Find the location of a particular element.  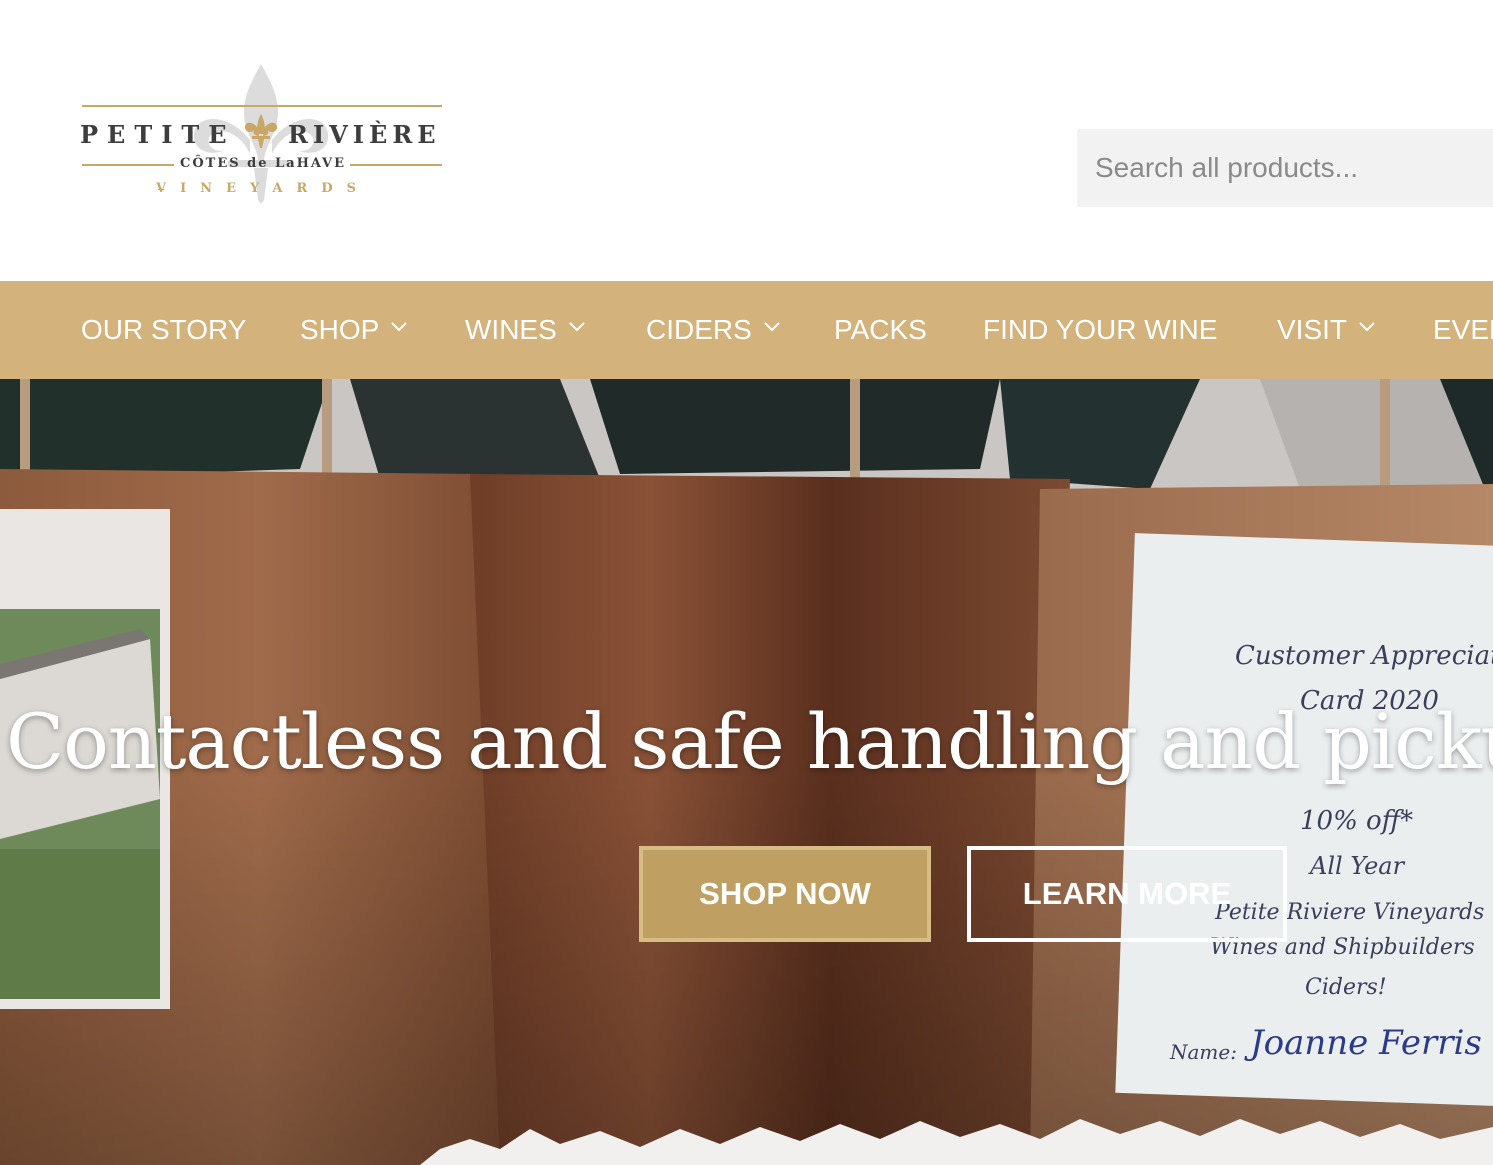

nav-item-label: WINES is located at coordinates (511, 329).